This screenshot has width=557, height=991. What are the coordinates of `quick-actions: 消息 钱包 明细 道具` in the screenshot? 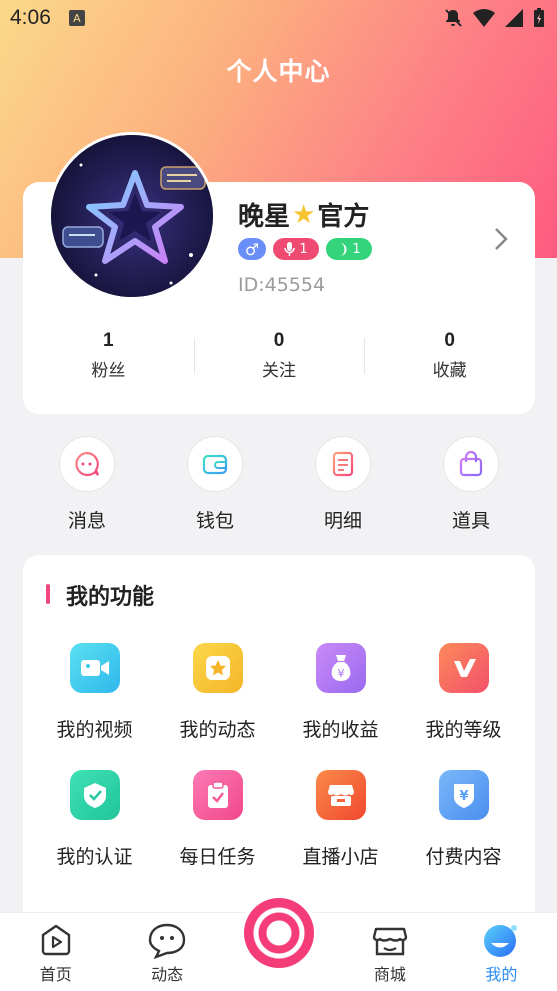 It's located at (279, 484).